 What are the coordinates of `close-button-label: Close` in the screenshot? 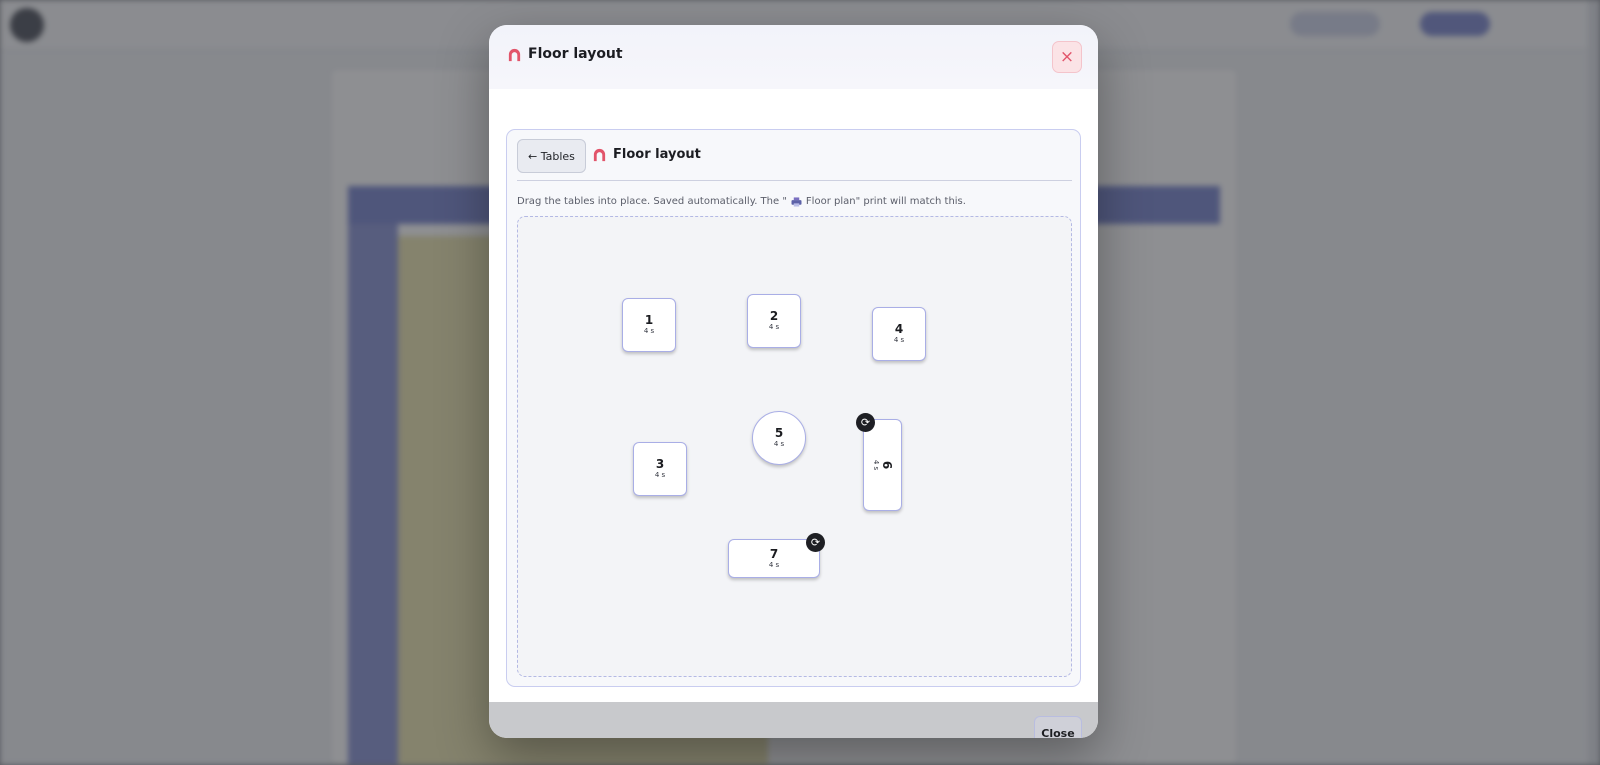 It's located at (1058, 732).